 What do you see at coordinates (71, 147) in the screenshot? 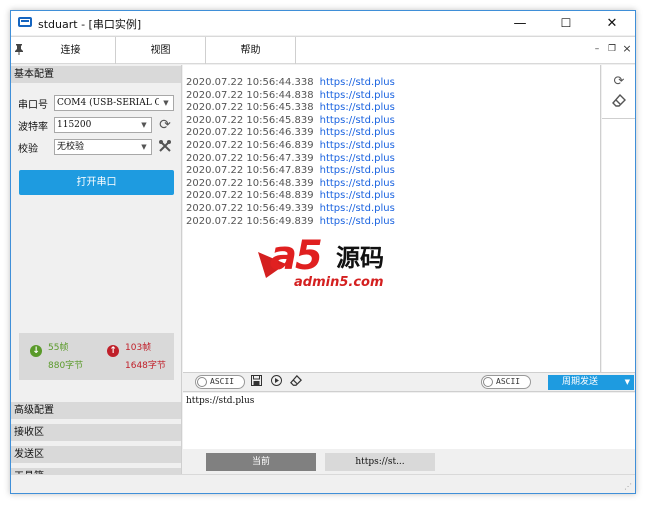
I see `parity-select-value: 无校验` at bounding box center [71, 147].